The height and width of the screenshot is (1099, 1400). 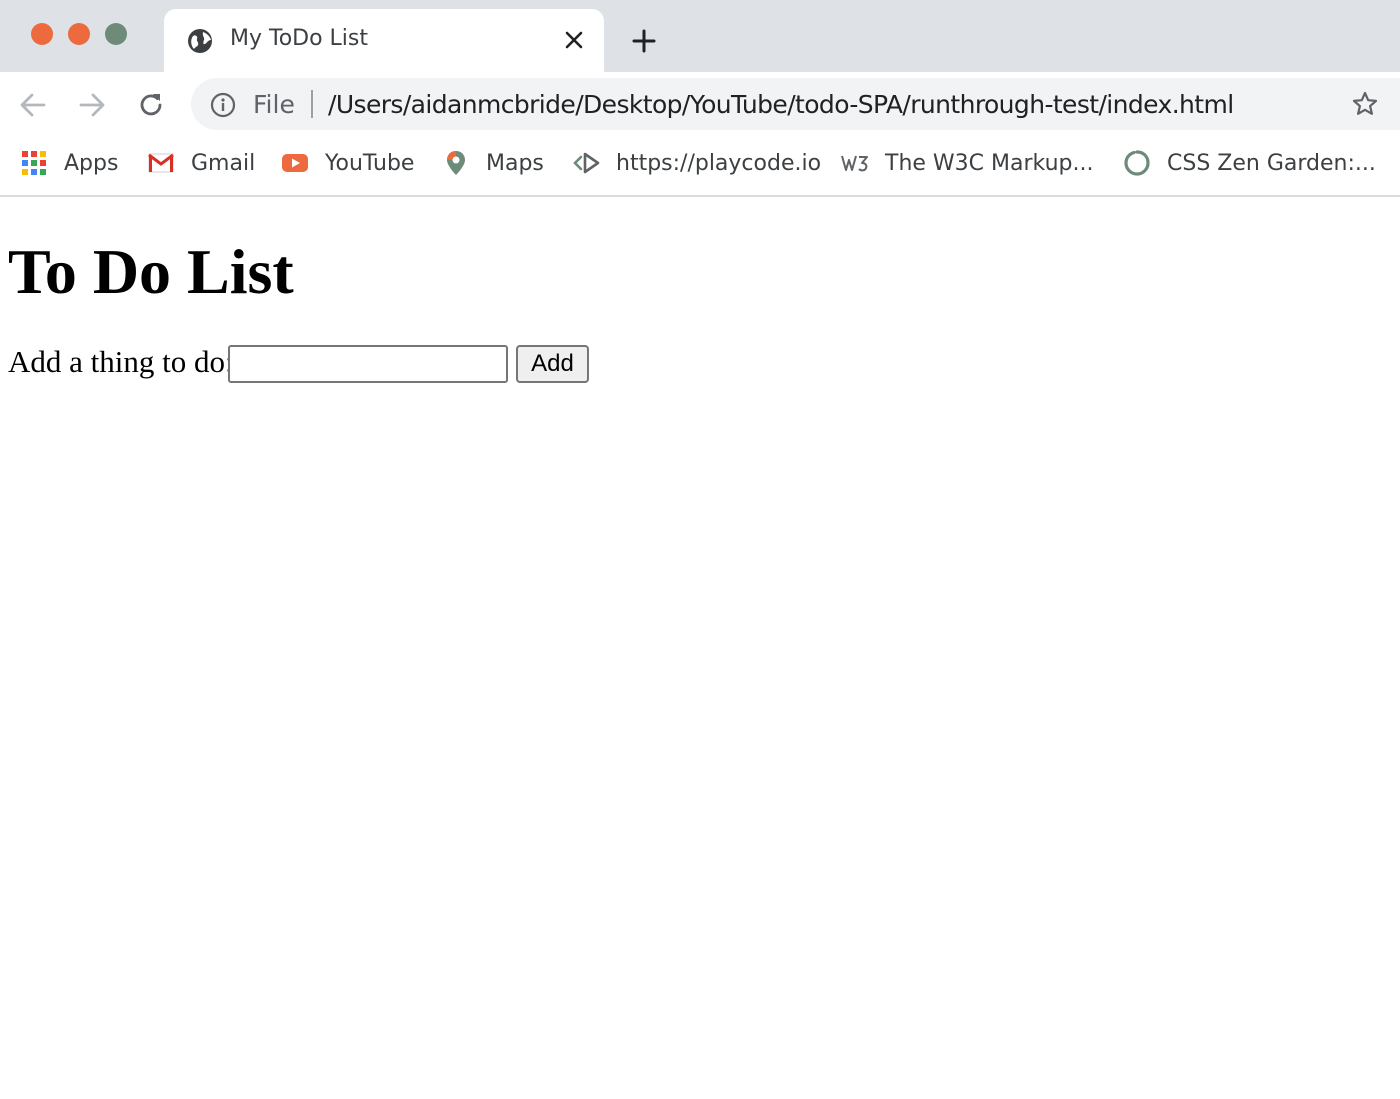 What do you see at coordinates (116, 34) in the screenshot?
I see `window-zoom-button` at bounding box center [116, 34].